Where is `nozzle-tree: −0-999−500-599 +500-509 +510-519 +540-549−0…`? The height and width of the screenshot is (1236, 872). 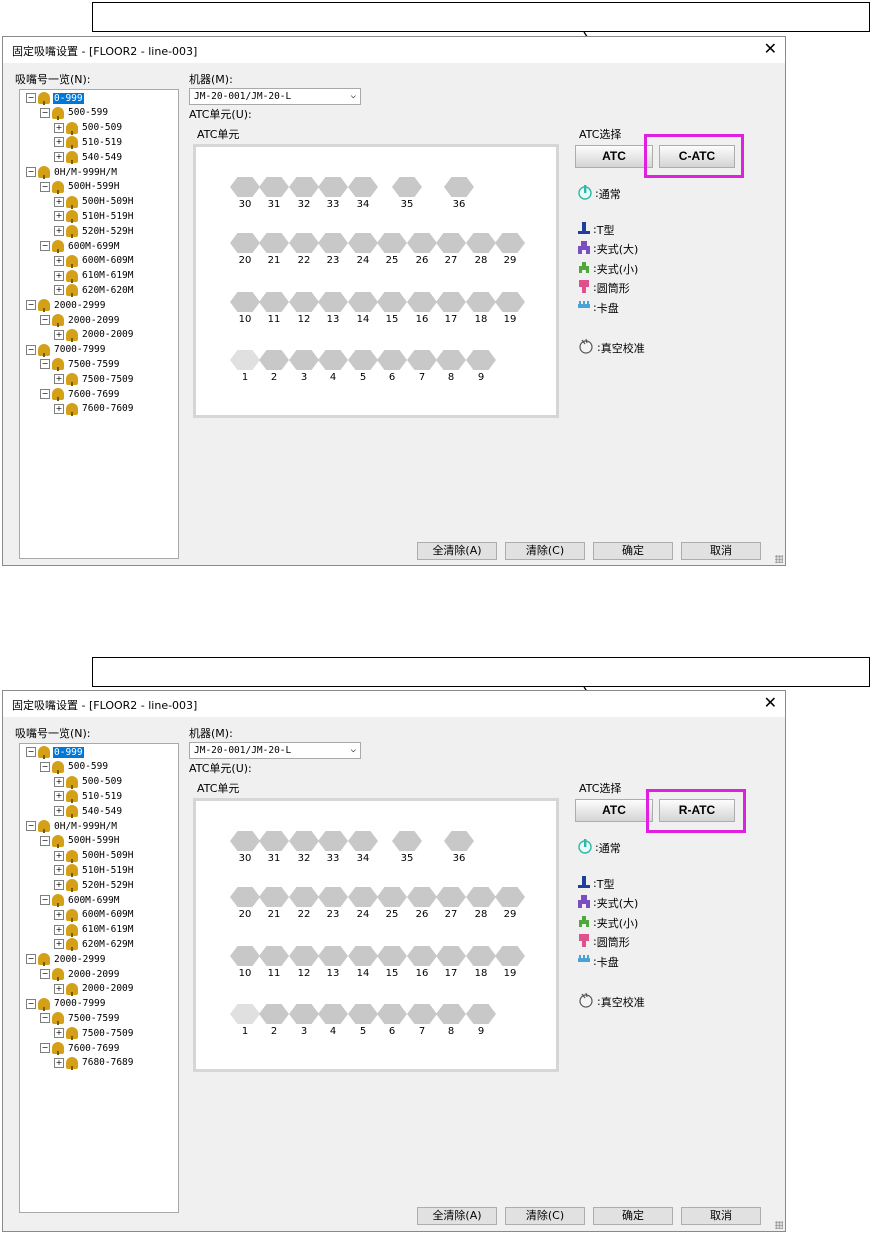 nozzle-tree: −0-999−500-599 +500-509 +510-519 +540-549−0… is located at coordinates (99, 324).